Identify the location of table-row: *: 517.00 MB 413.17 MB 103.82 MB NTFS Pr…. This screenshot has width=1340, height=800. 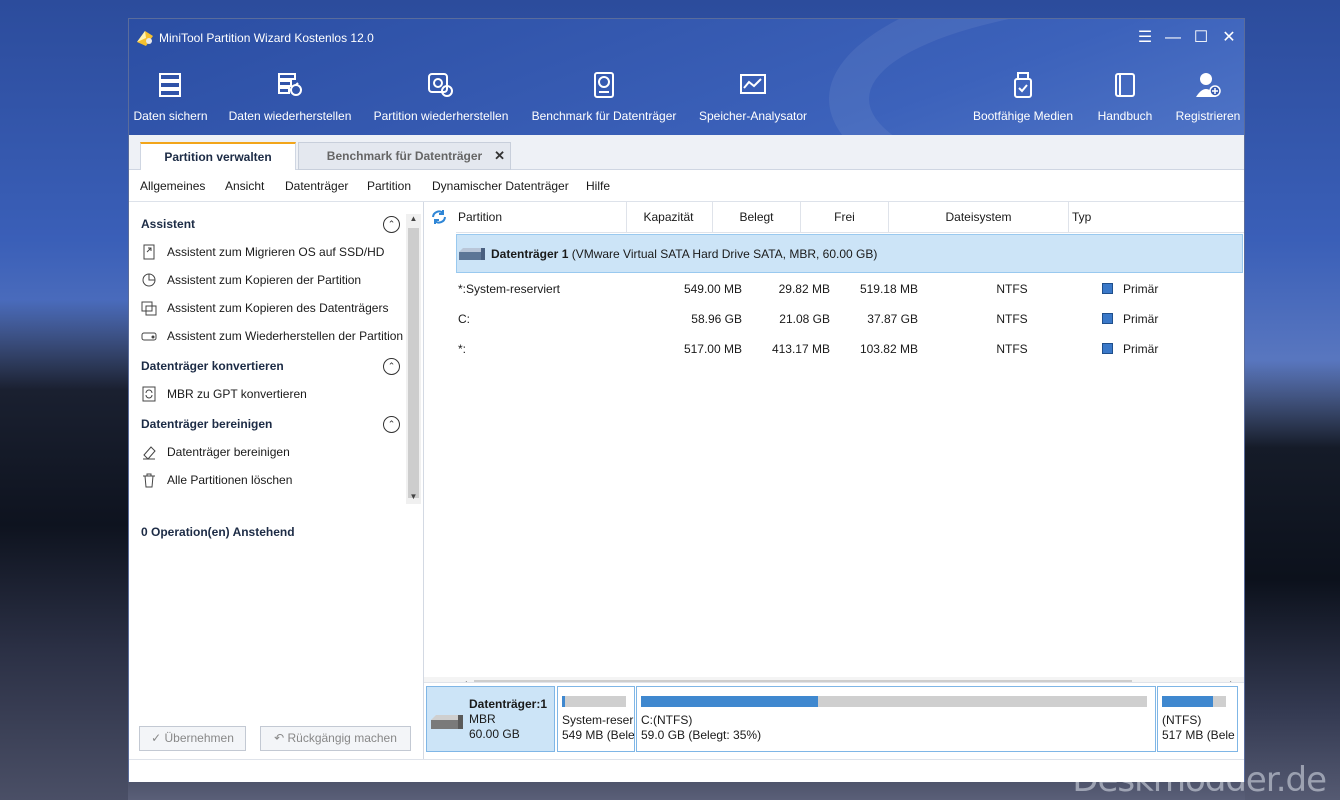
(850, 349).